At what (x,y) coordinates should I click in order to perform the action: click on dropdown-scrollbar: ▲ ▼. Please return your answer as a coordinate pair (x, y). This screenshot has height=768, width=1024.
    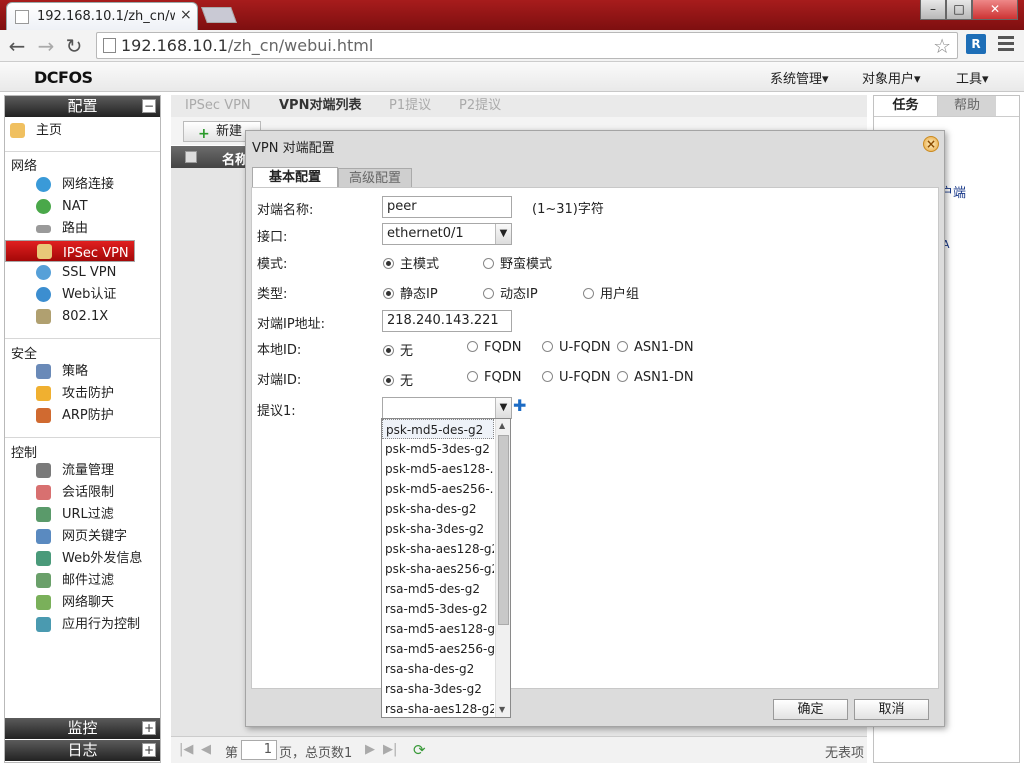
    Looking at the image, I should click on (502, 568).